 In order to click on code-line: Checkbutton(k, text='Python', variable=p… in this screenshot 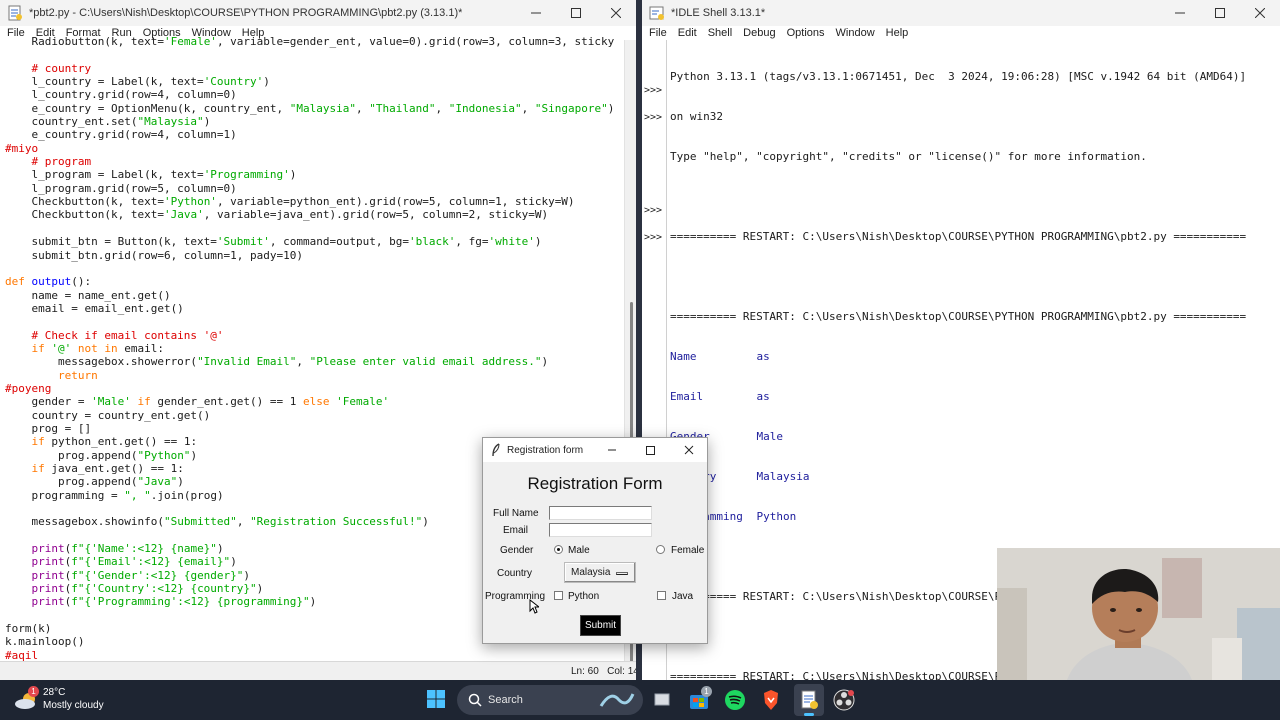, I will do `click(314, 201)`.